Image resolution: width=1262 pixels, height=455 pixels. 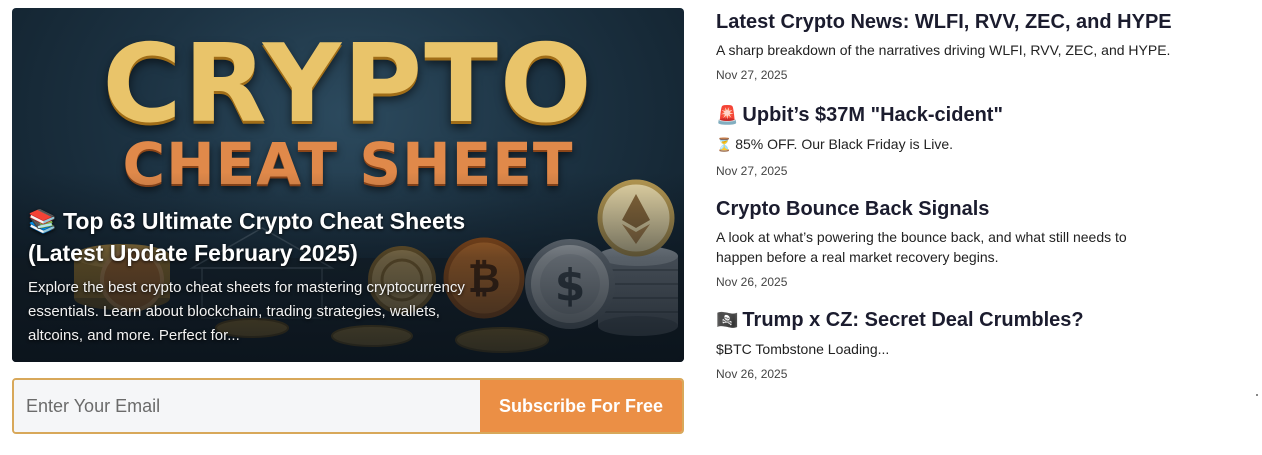 I want to click on hourglass-icon: ⏳, so click(x=724, y=145).